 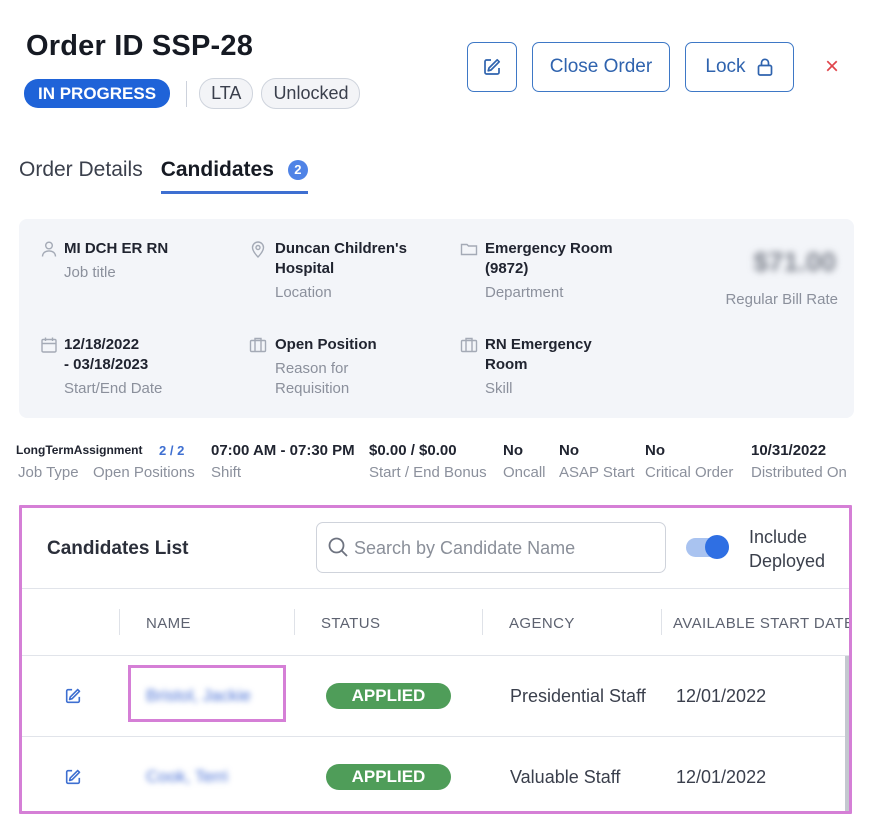 I want to click on skill-value-line2: Room, so click(x=506, y=364).